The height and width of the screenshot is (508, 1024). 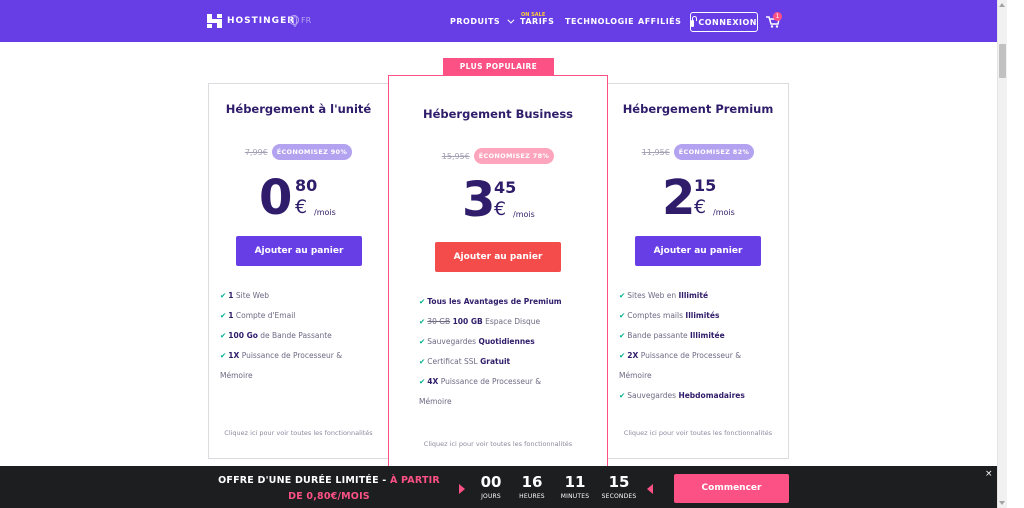 I want to click on old-price: 7,99€, so click(x=256, y=152).